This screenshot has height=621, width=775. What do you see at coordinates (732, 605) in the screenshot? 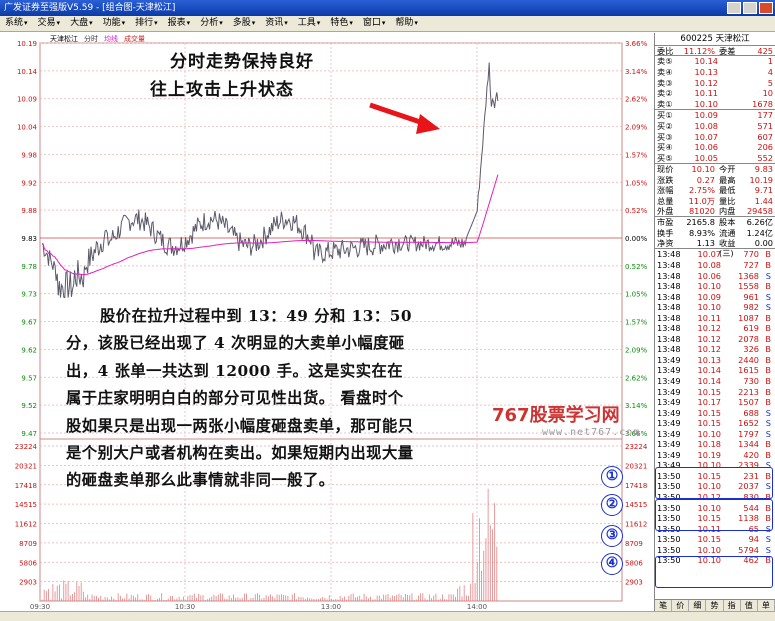
I see `bottom-tab: 指` at bounding box center [732, 605].